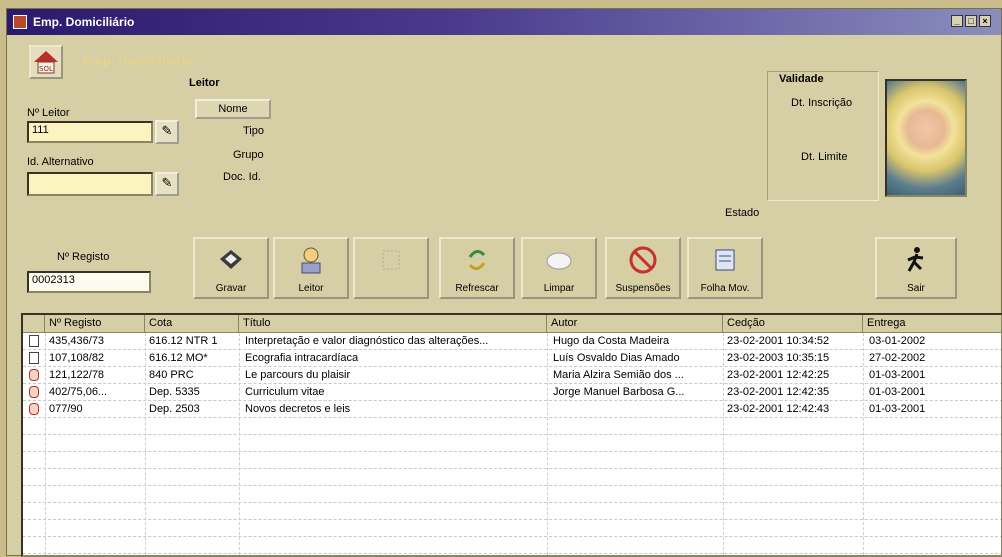  What do you see at coordinates (167, 184) in the screenshot?
I see `alternativo-lookup-icon: ✎` at bounding box center [167, 184].